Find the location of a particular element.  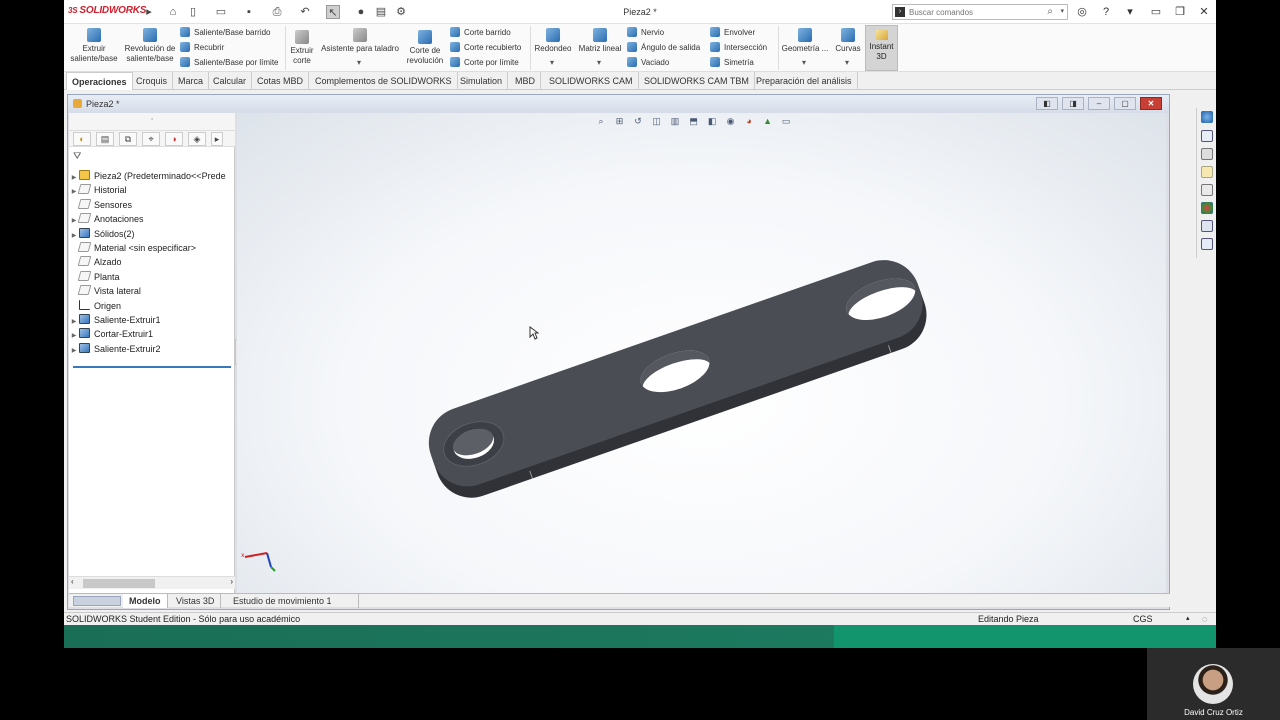

help-icon: ? is located at coordinates (1106, 12).